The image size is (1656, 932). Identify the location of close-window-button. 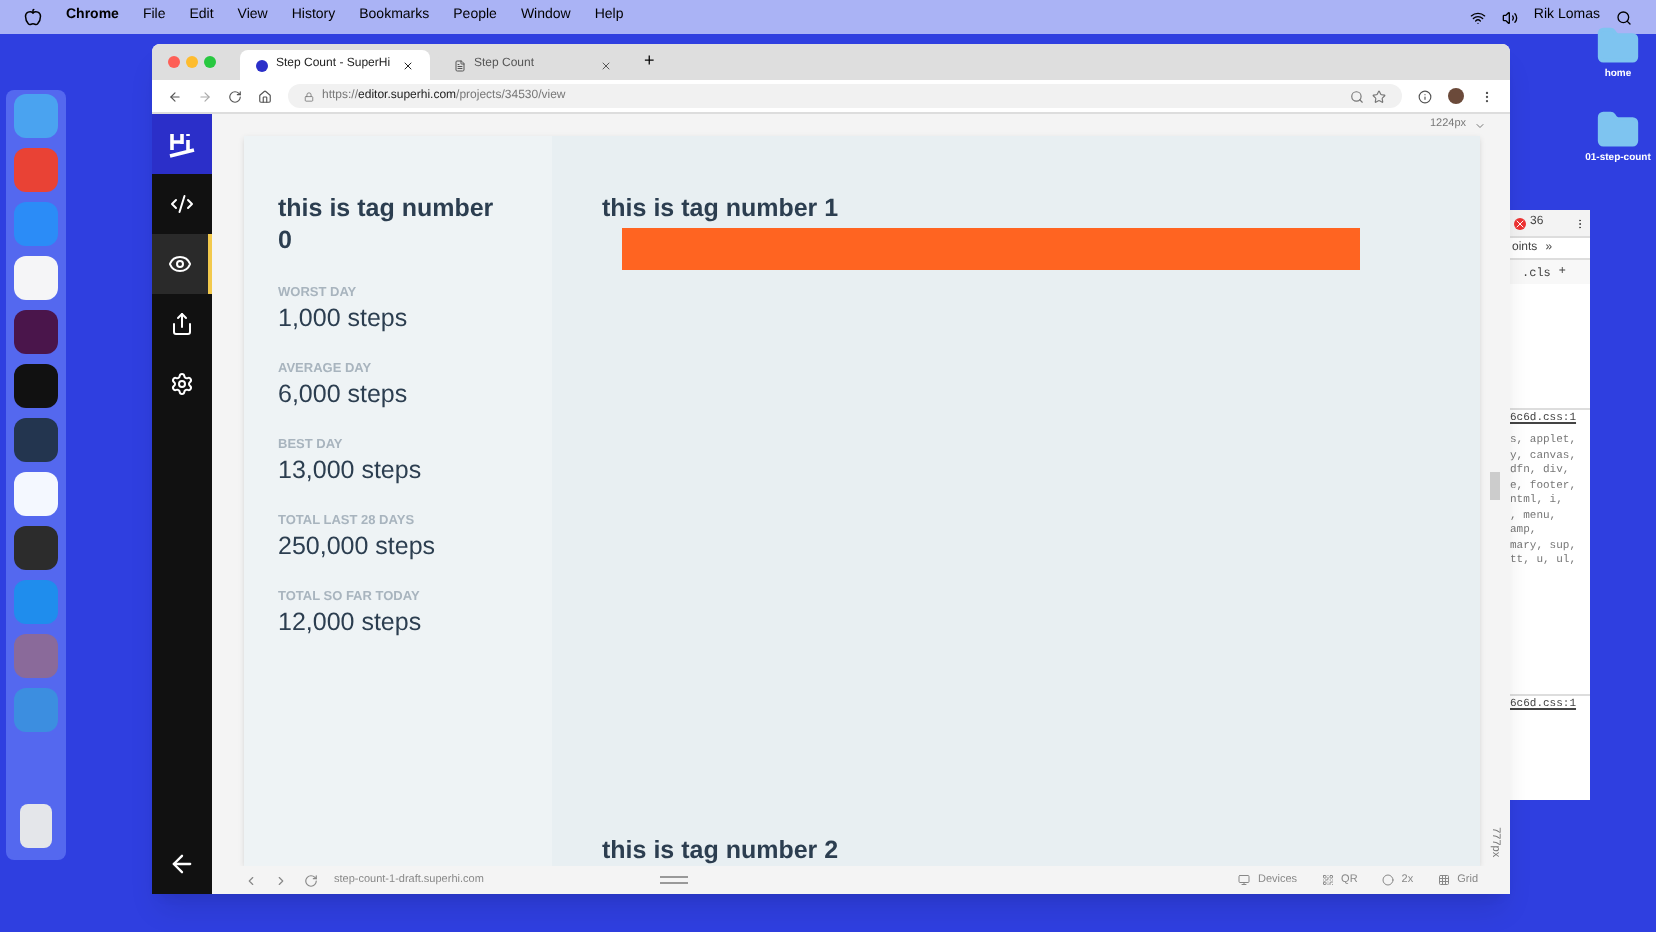
(174, 62).